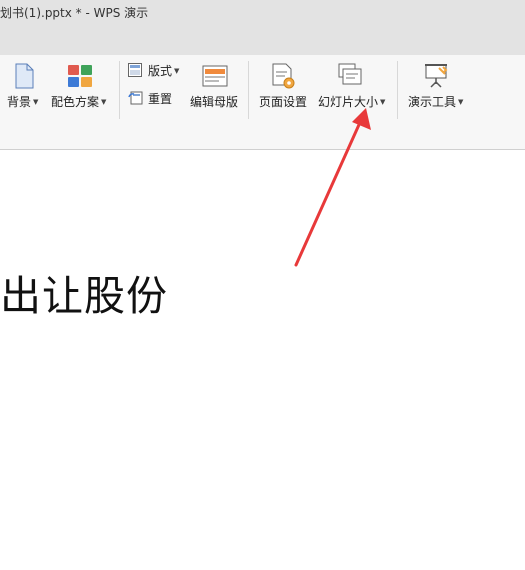 This screenshot has width=525, height=570. I want to click on background-icon, so click(24, 76).